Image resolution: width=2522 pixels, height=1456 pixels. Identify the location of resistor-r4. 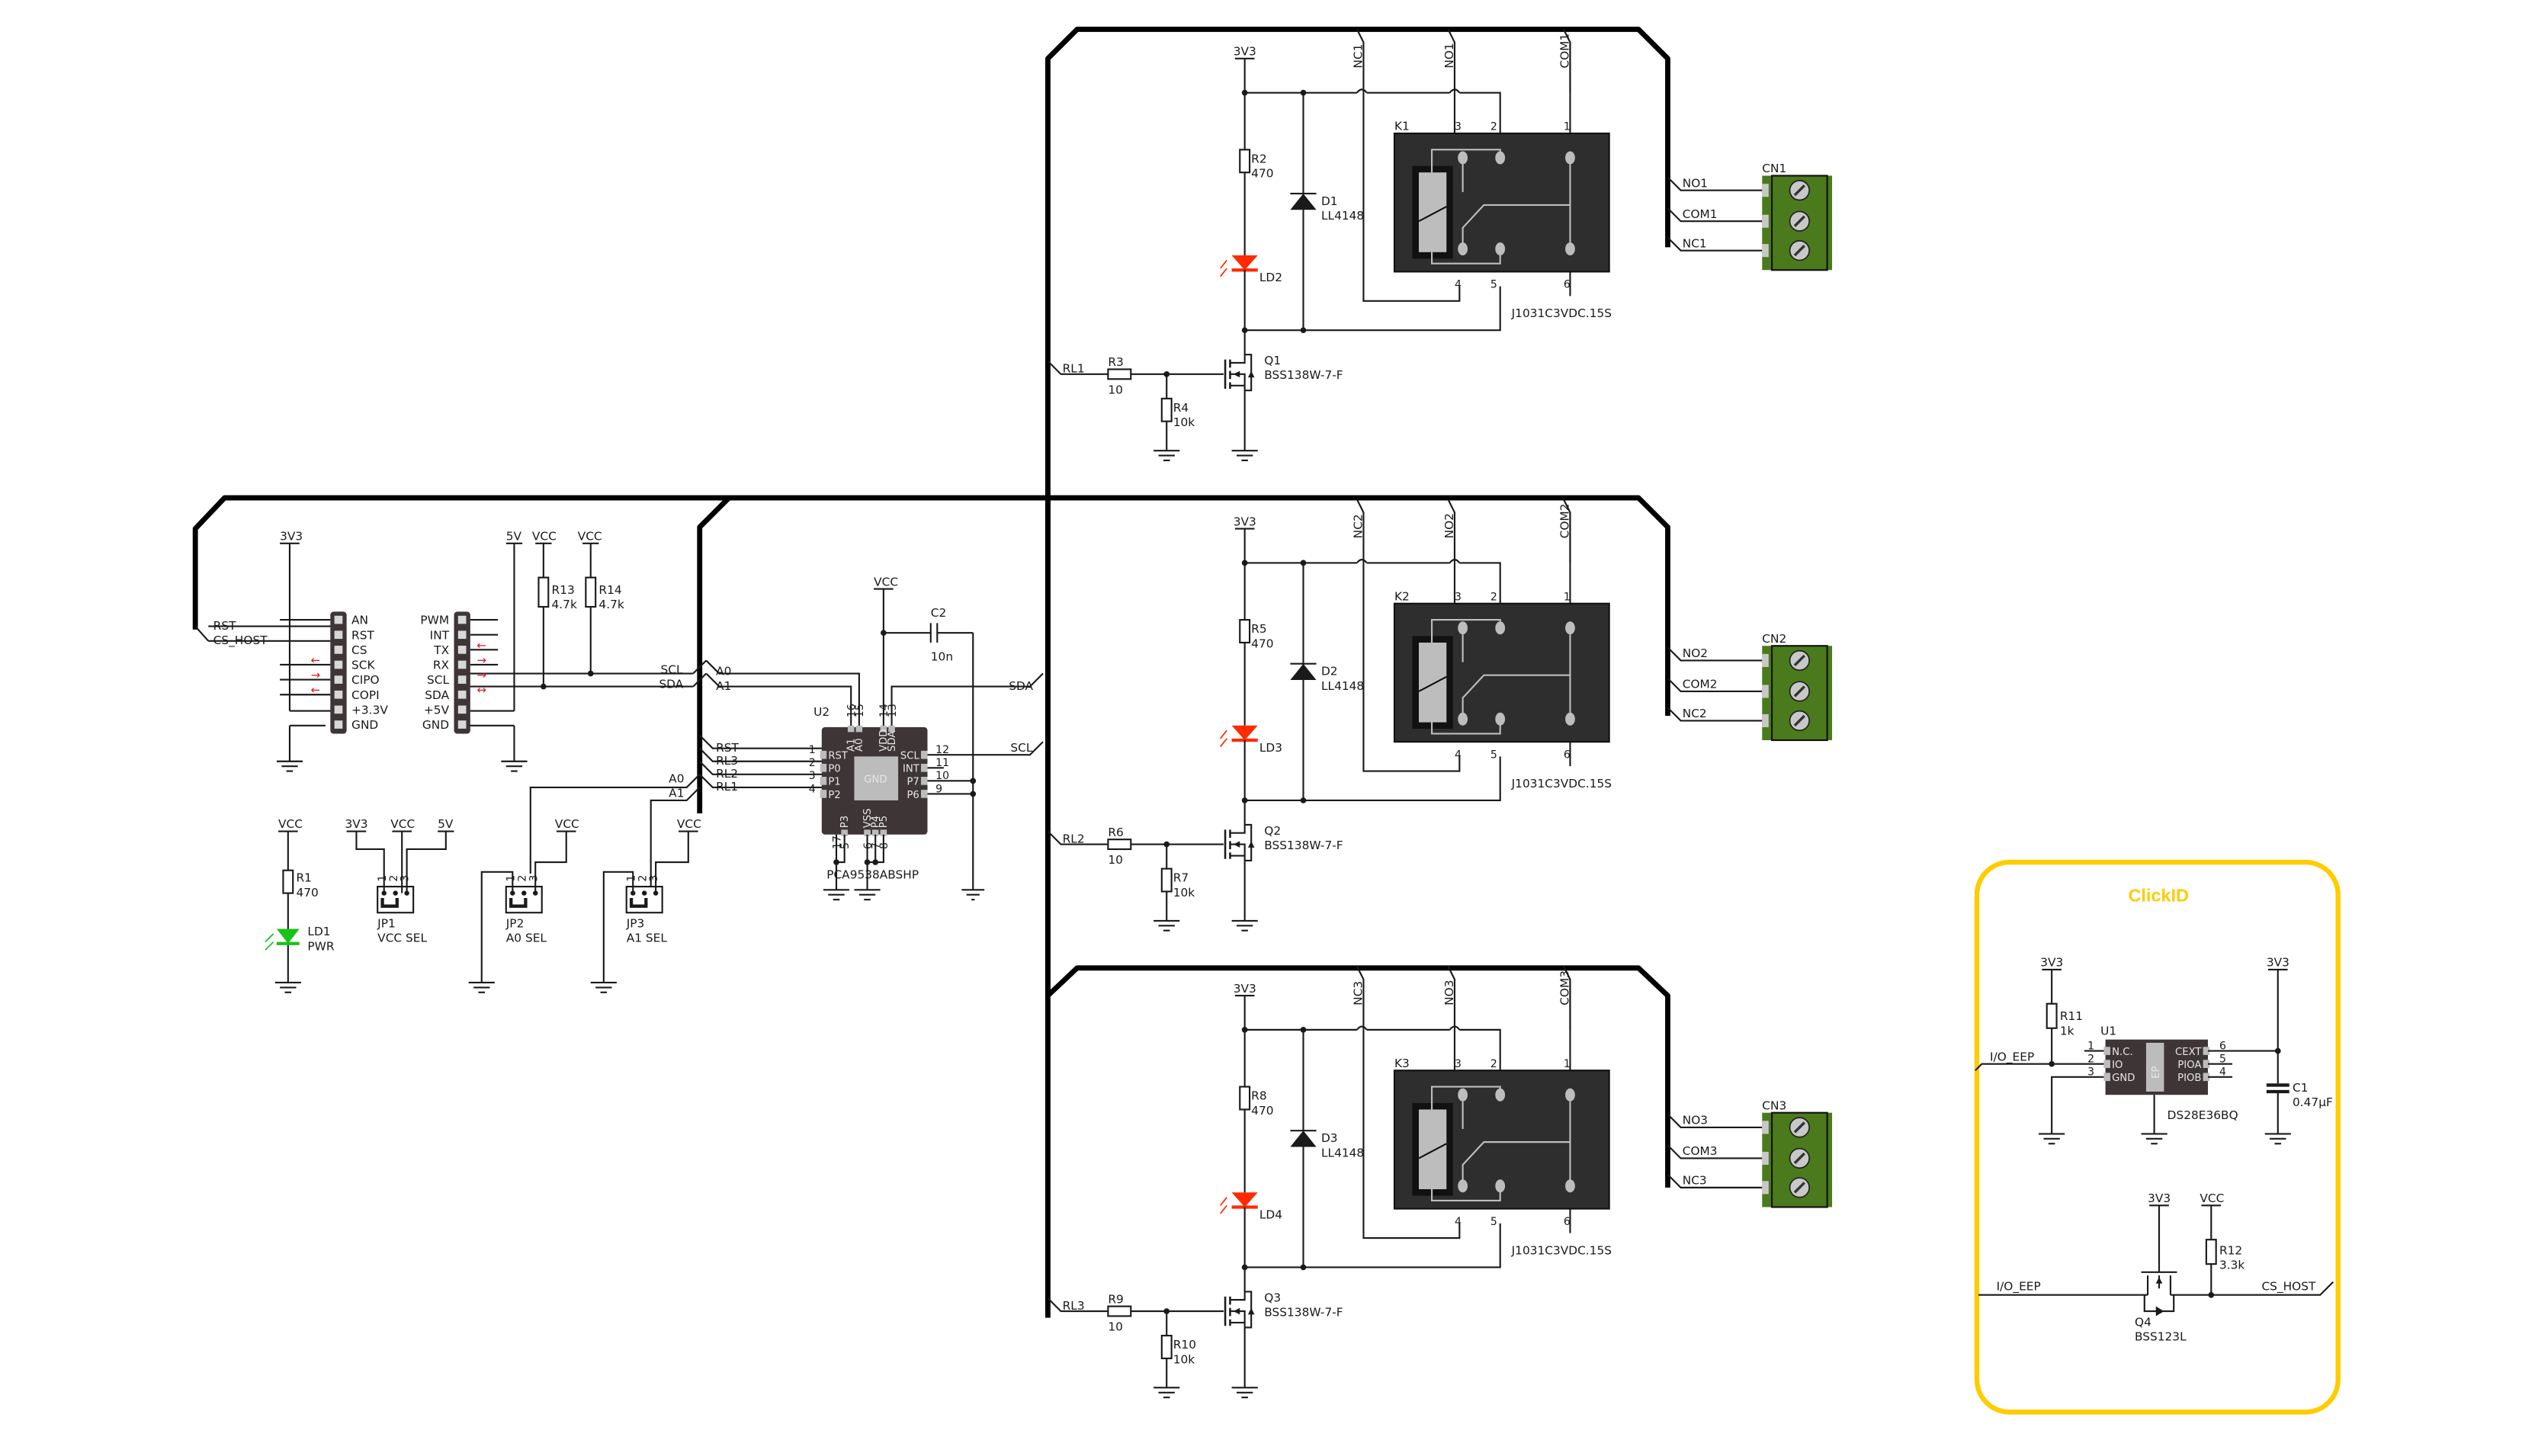
(1166, 409).